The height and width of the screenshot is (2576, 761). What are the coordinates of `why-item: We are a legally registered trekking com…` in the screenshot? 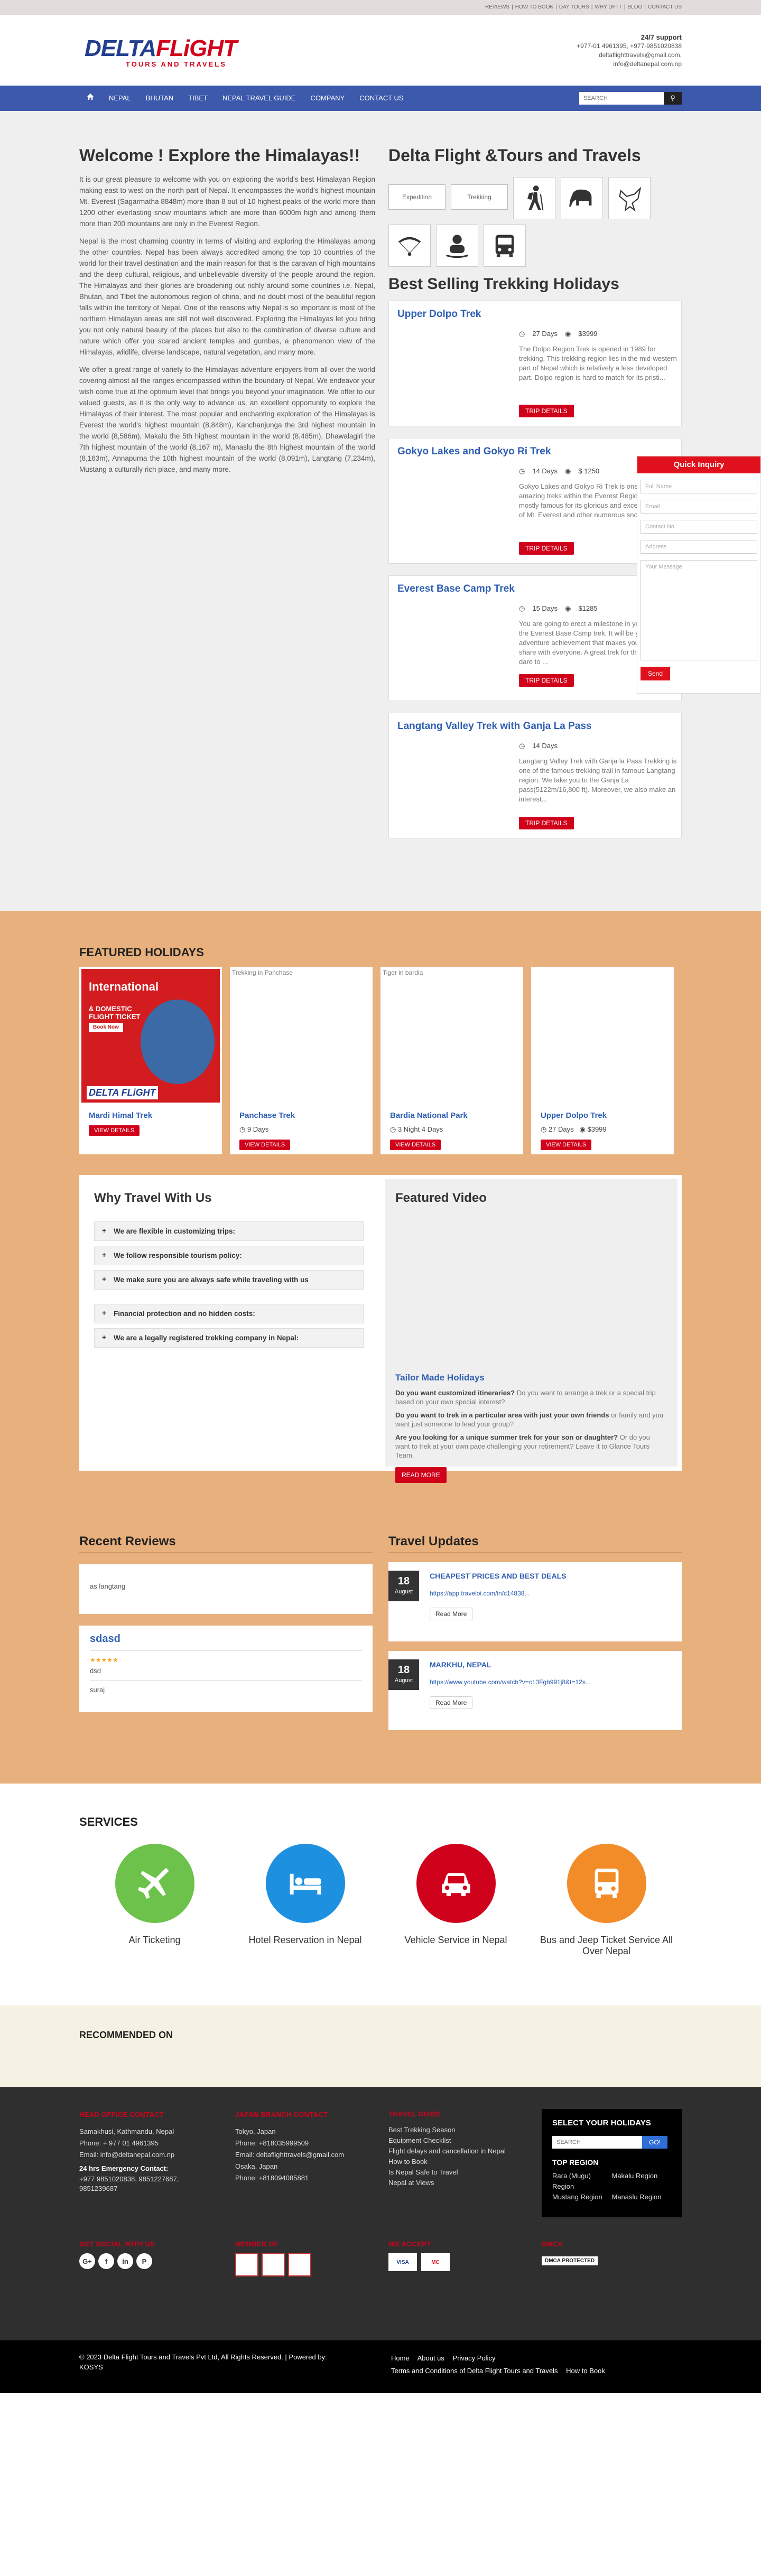 It's located at (229, 1338).